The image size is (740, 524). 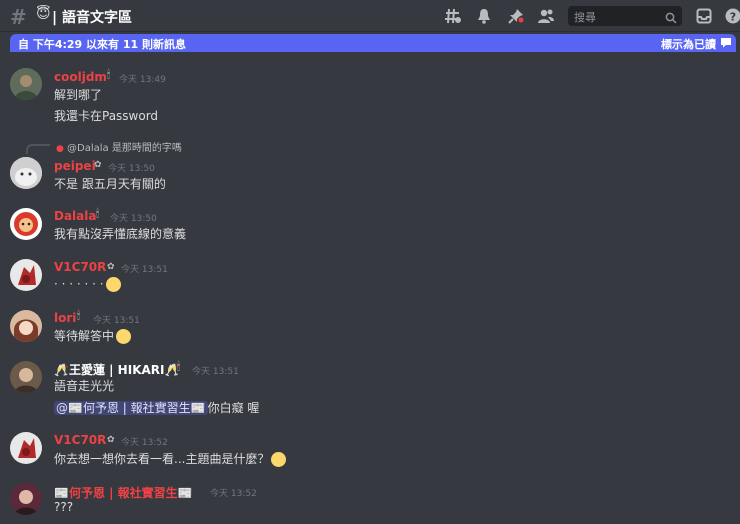 I want to click on message-text: 我有點沒弄懂底線的意義, so click(x=120, y=234).